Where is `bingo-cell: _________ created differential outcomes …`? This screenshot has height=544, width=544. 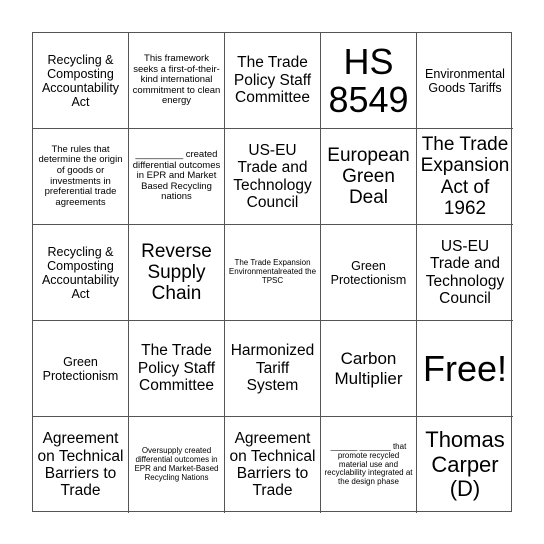
bingo-cell: _________ created differential outcomes … is located at coordinates (177, 177).